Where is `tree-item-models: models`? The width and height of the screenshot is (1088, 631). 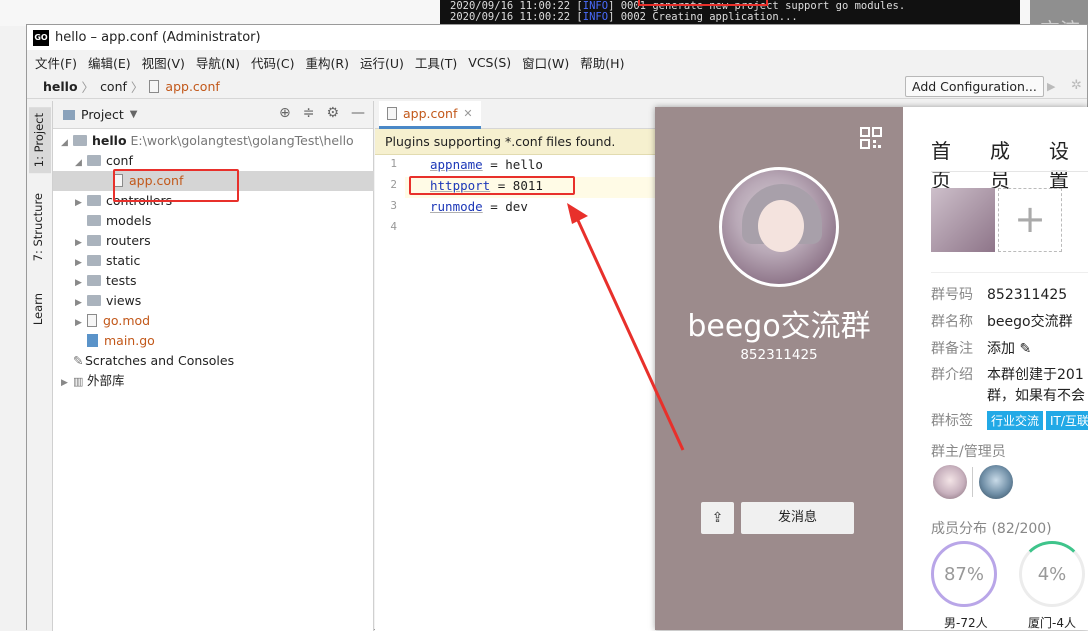
tree-item-models: models is located at coordinates (213, 221).